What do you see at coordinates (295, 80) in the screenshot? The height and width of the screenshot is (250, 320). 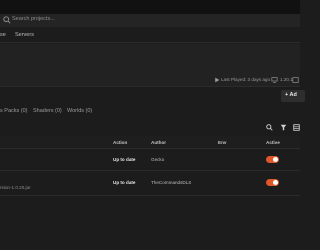 I see `storage-icon` at bounding box center [295, 80].